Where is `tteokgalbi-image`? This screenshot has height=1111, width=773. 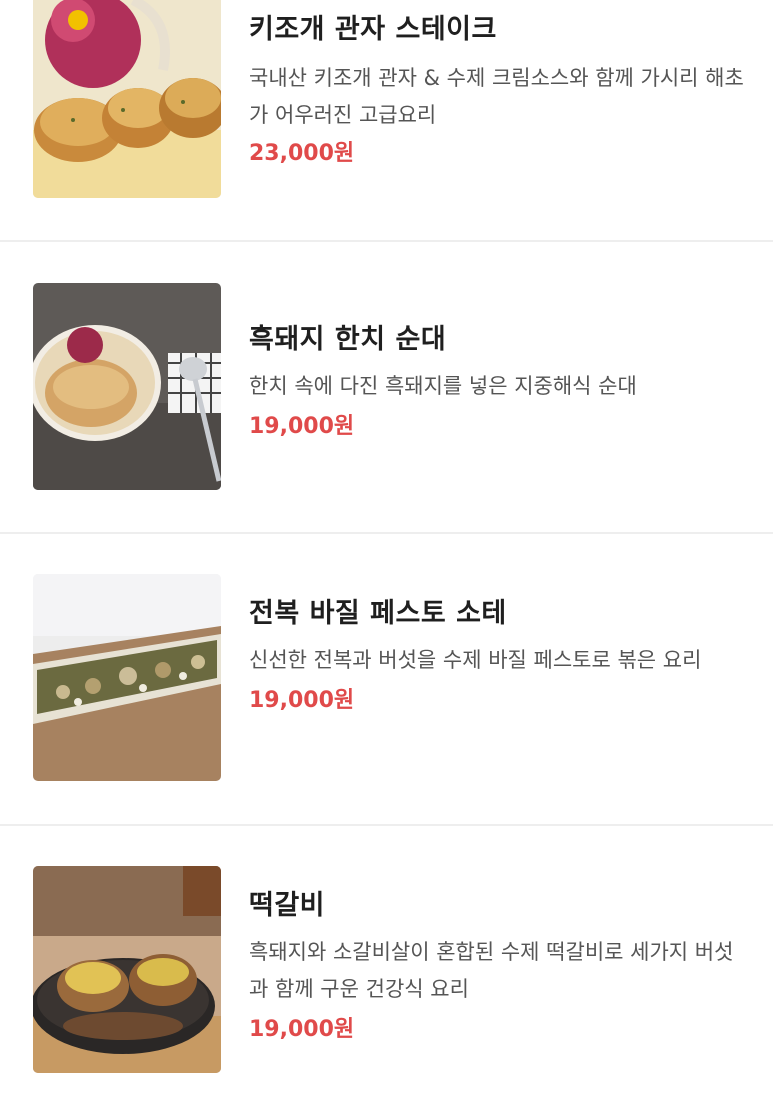 tteokgalbi-image is located at coordinates (127, 969).